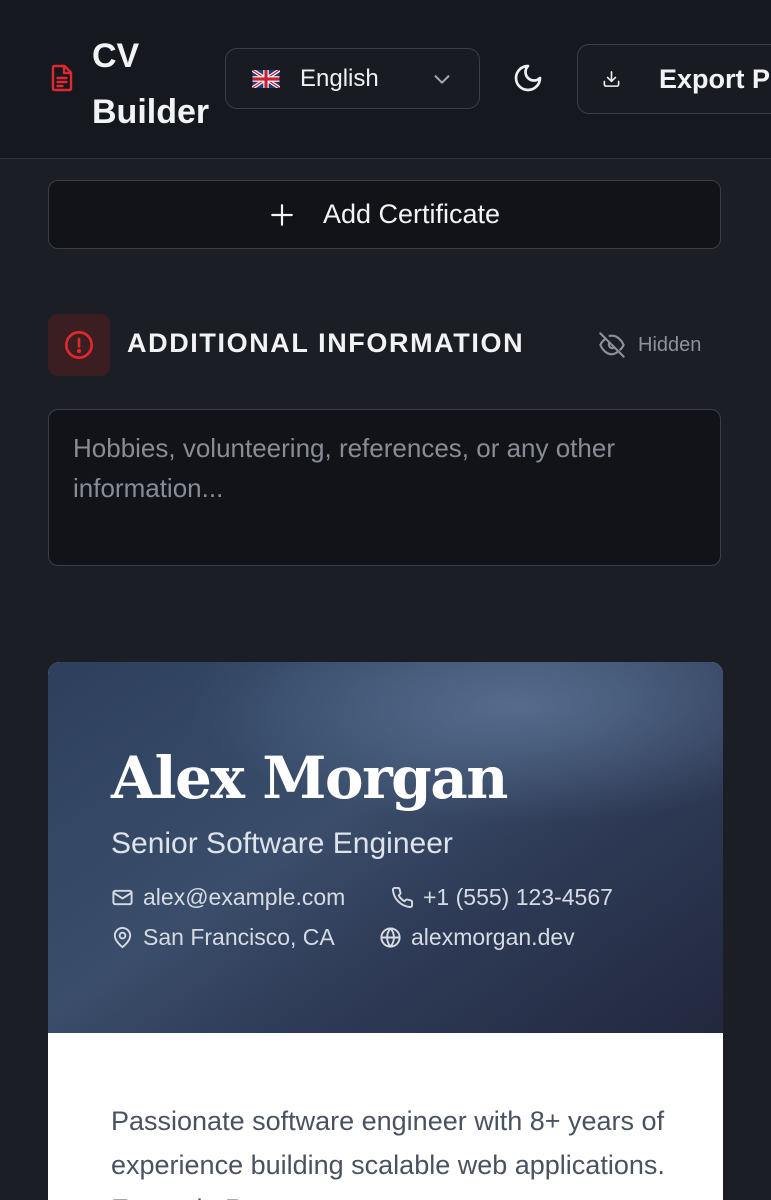 The image size is (771, 1200). What do you see at coordinates (402, 897) in the screenshot?
I see `phone-icon` at bounding box center [402, 897].